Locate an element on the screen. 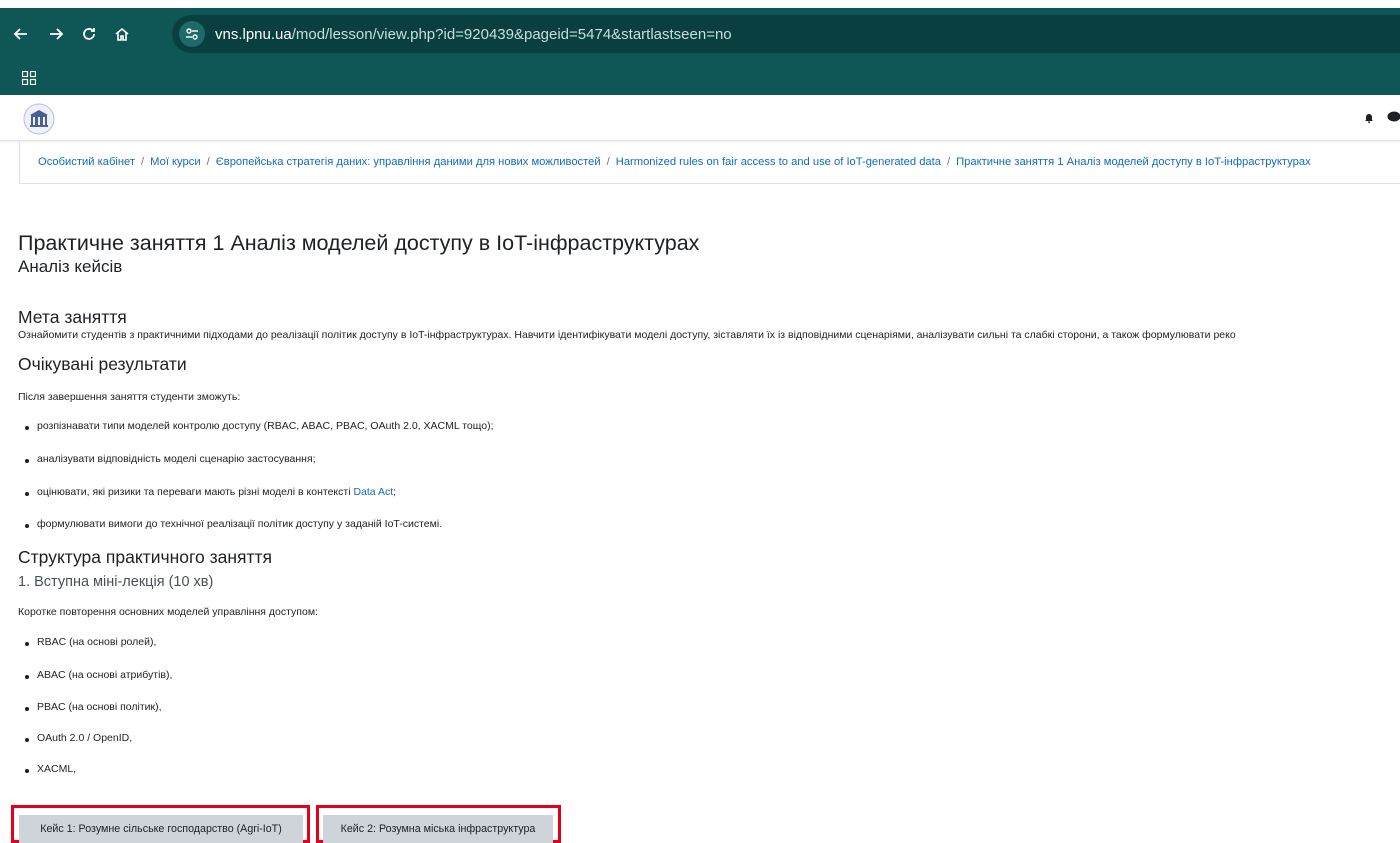 The height and width of the screenshot is (843, 1400). list-item-text: ABAC (на основі атрибутів), is located at coordinates (104, 675).